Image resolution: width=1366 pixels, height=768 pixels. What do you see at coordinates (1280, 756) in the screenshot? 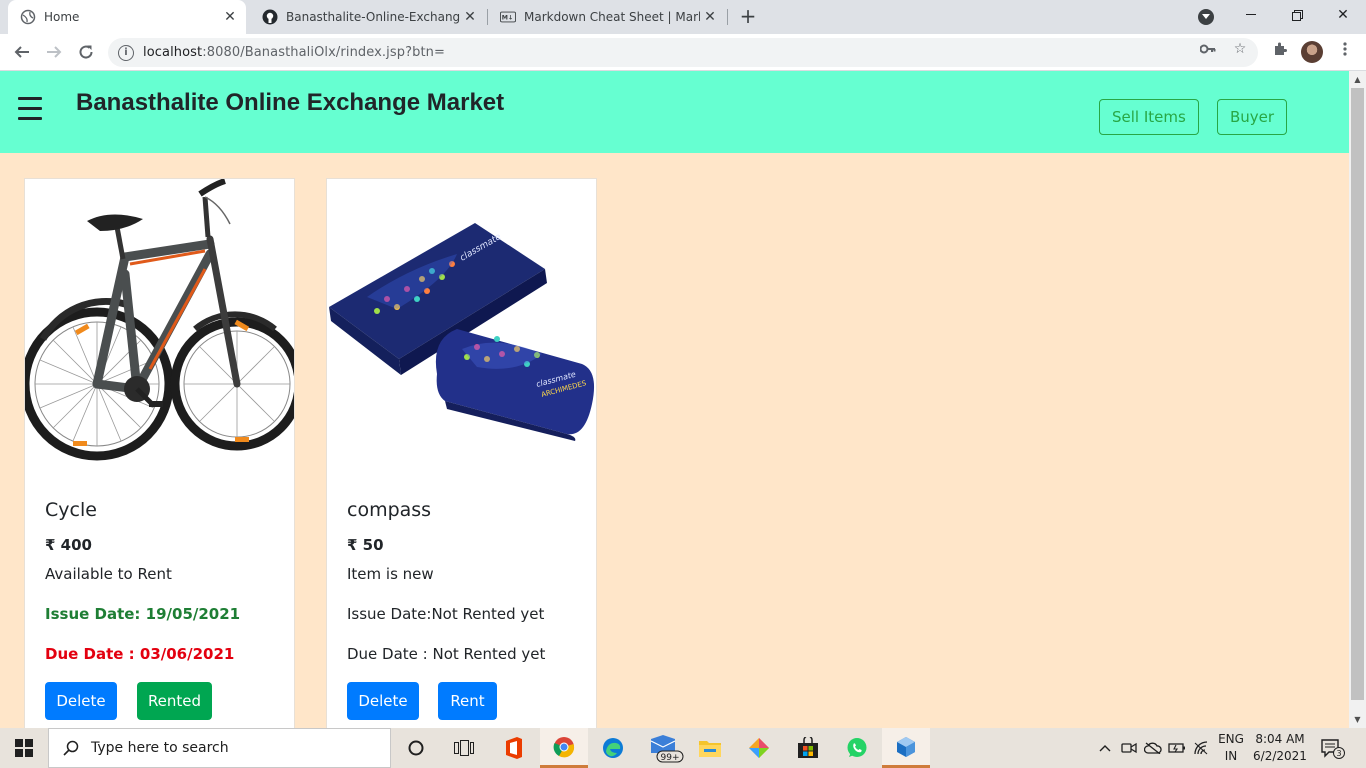
I see `clock-date: 6/2/2021` at bounding box center [1280, 756].